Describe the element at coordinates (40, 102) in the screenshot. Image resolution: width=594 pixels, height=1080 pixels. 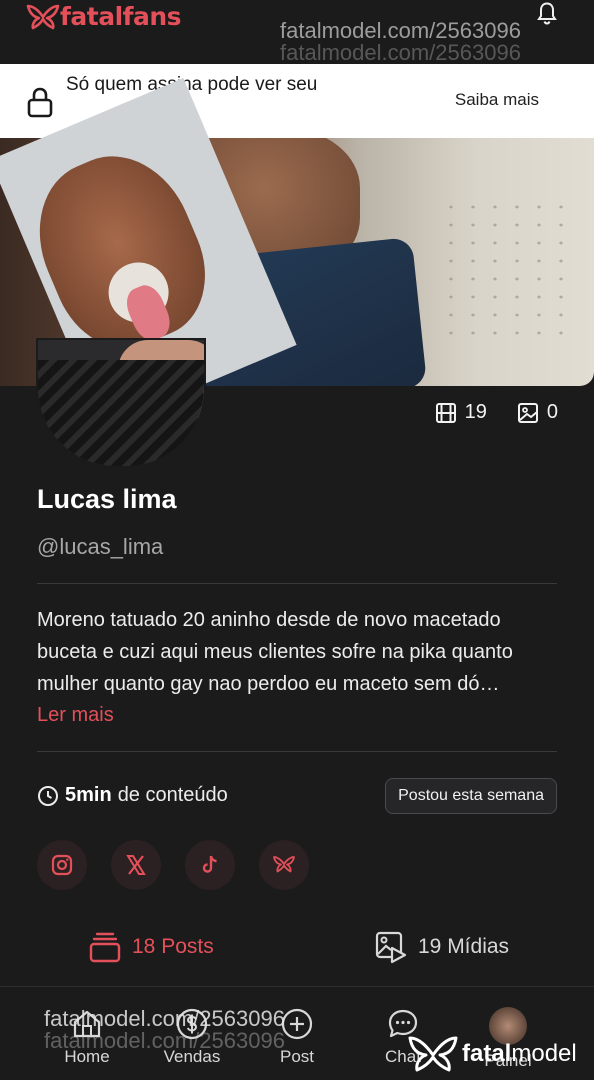
I see `lock-icon` at that location.